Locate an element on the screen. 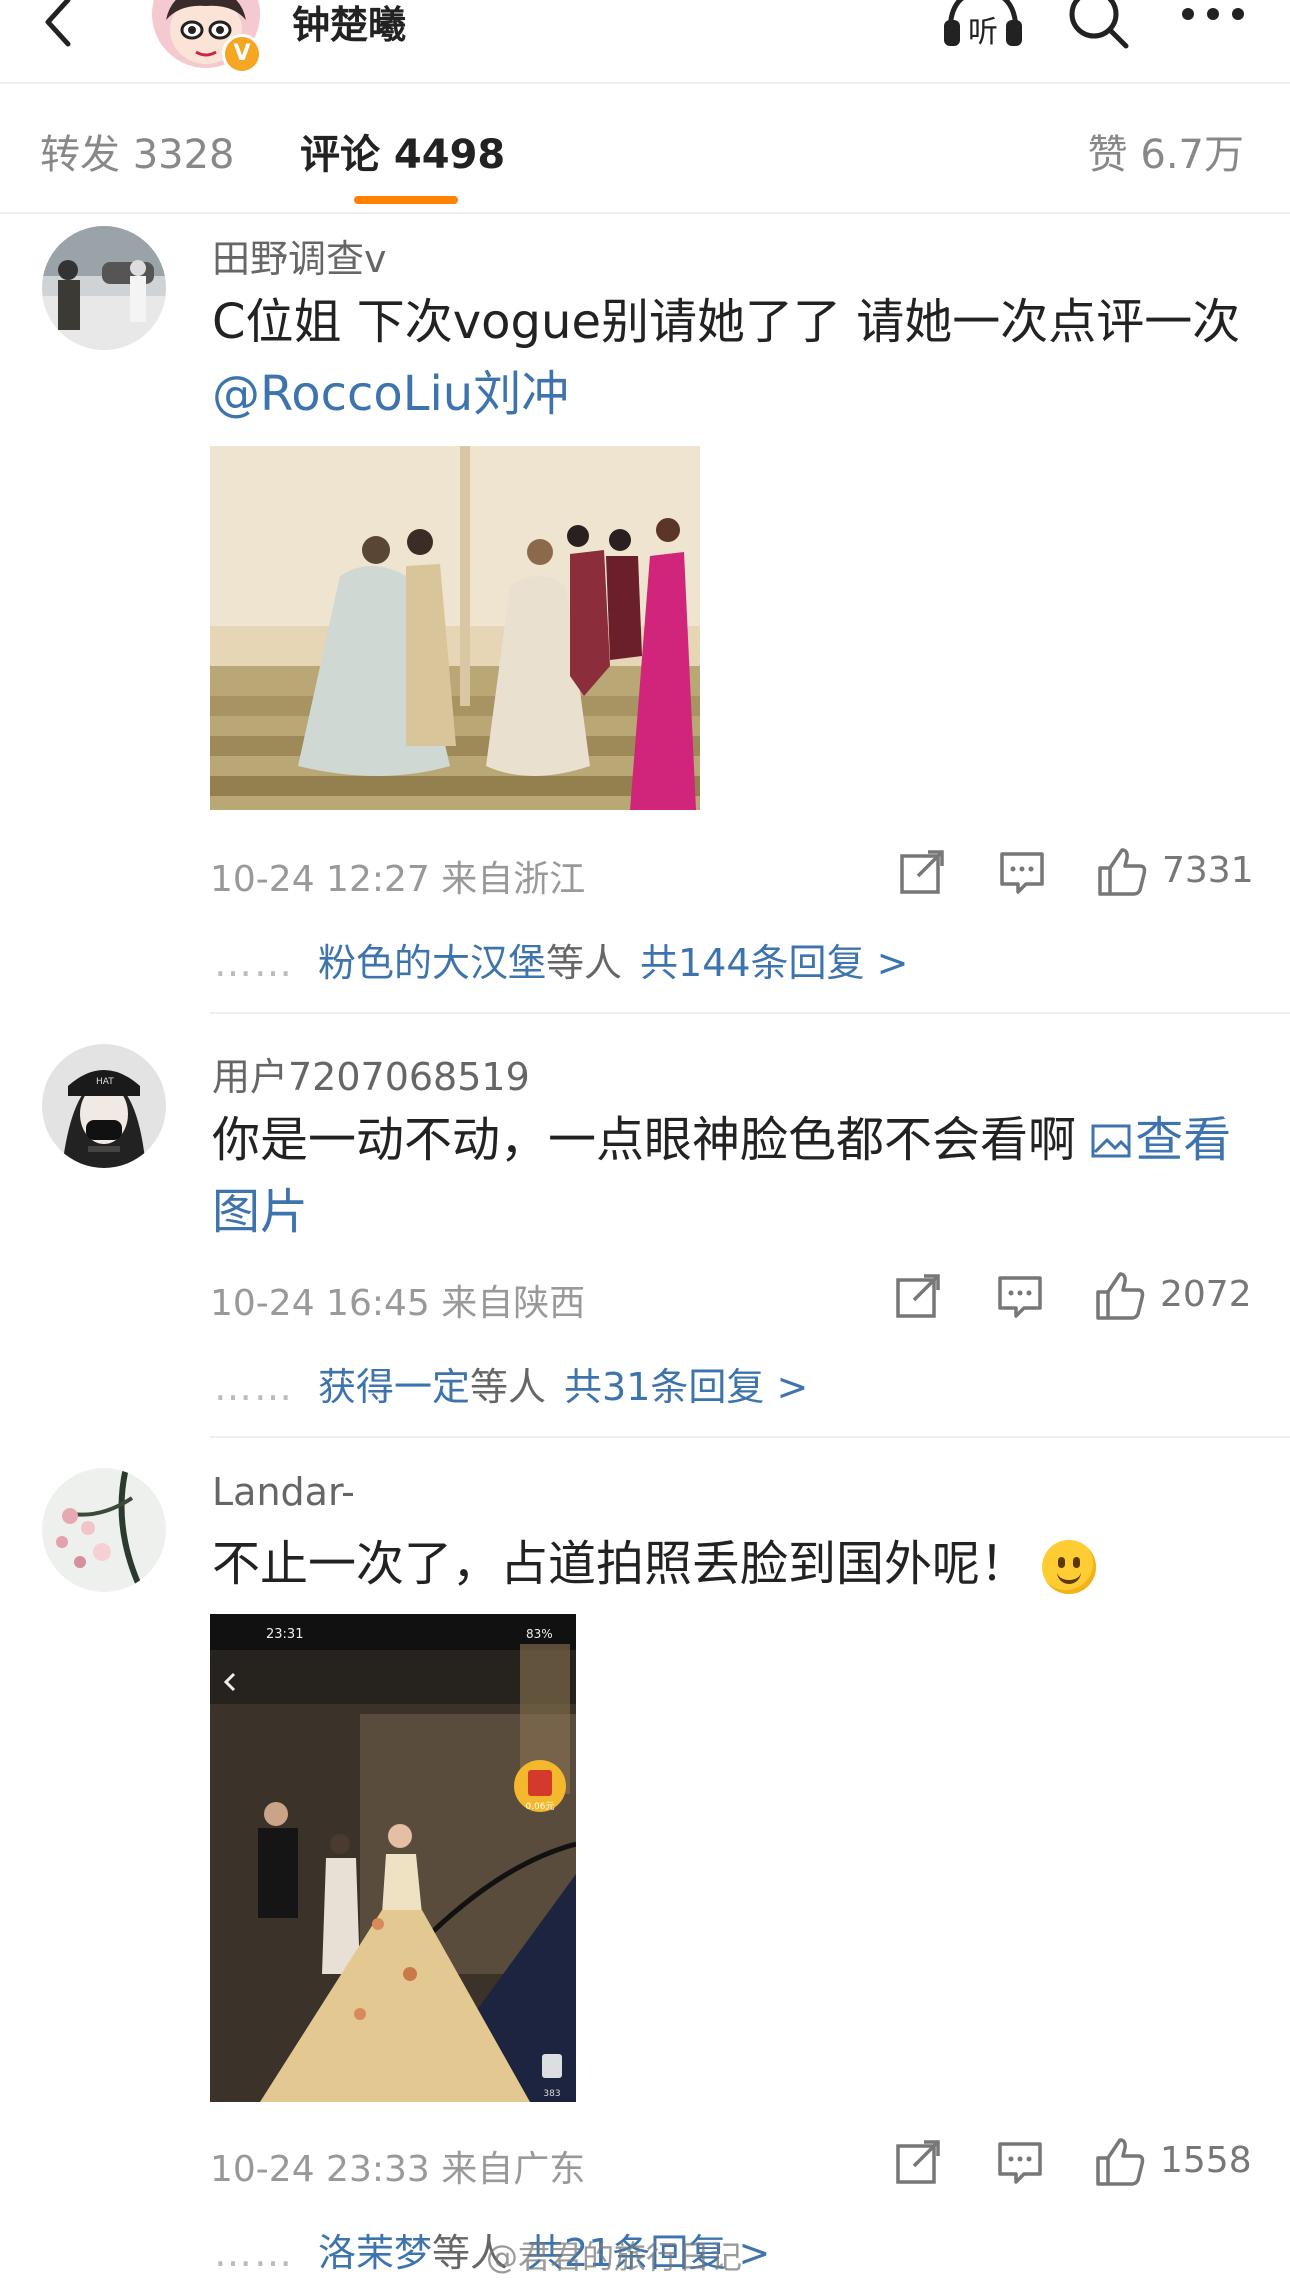 The image size is (1290, 2286). comment-image is located at coordinates (455, 628).